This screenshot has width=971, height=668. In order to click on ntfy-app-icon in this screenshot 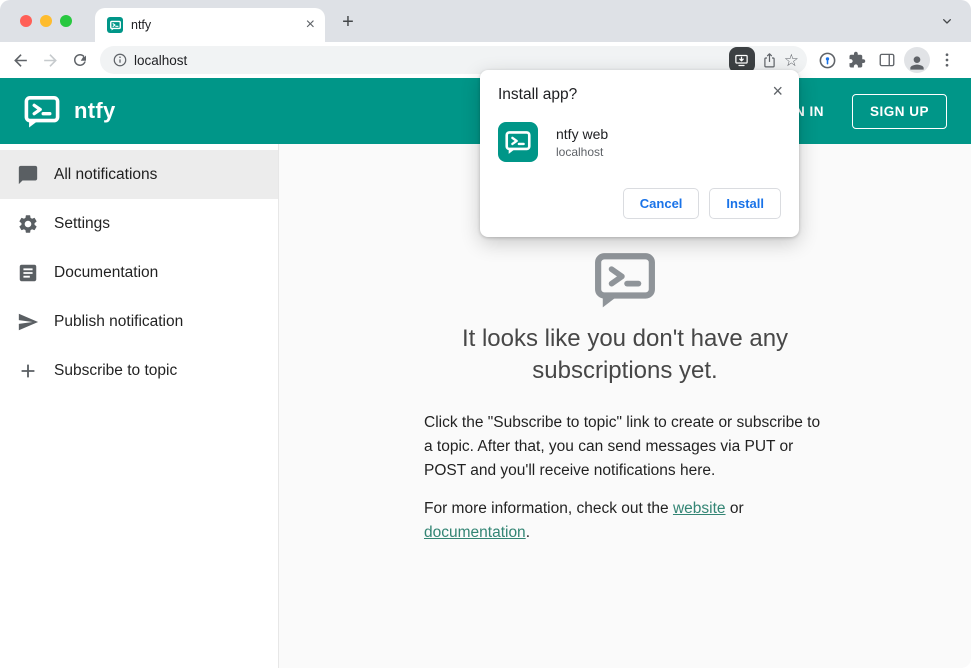, I will do `click(518, 142)`.